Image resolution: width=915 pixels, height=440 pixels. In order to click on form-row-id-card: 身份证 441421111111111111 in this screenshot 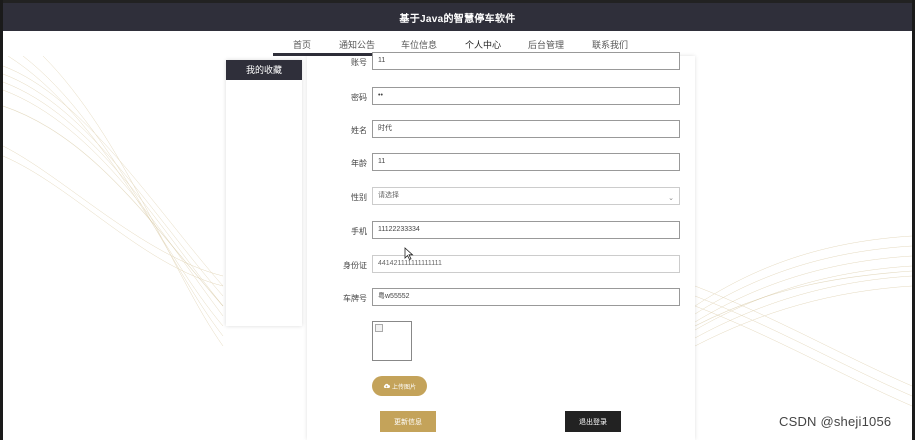, I will do `click(501, 265)`.